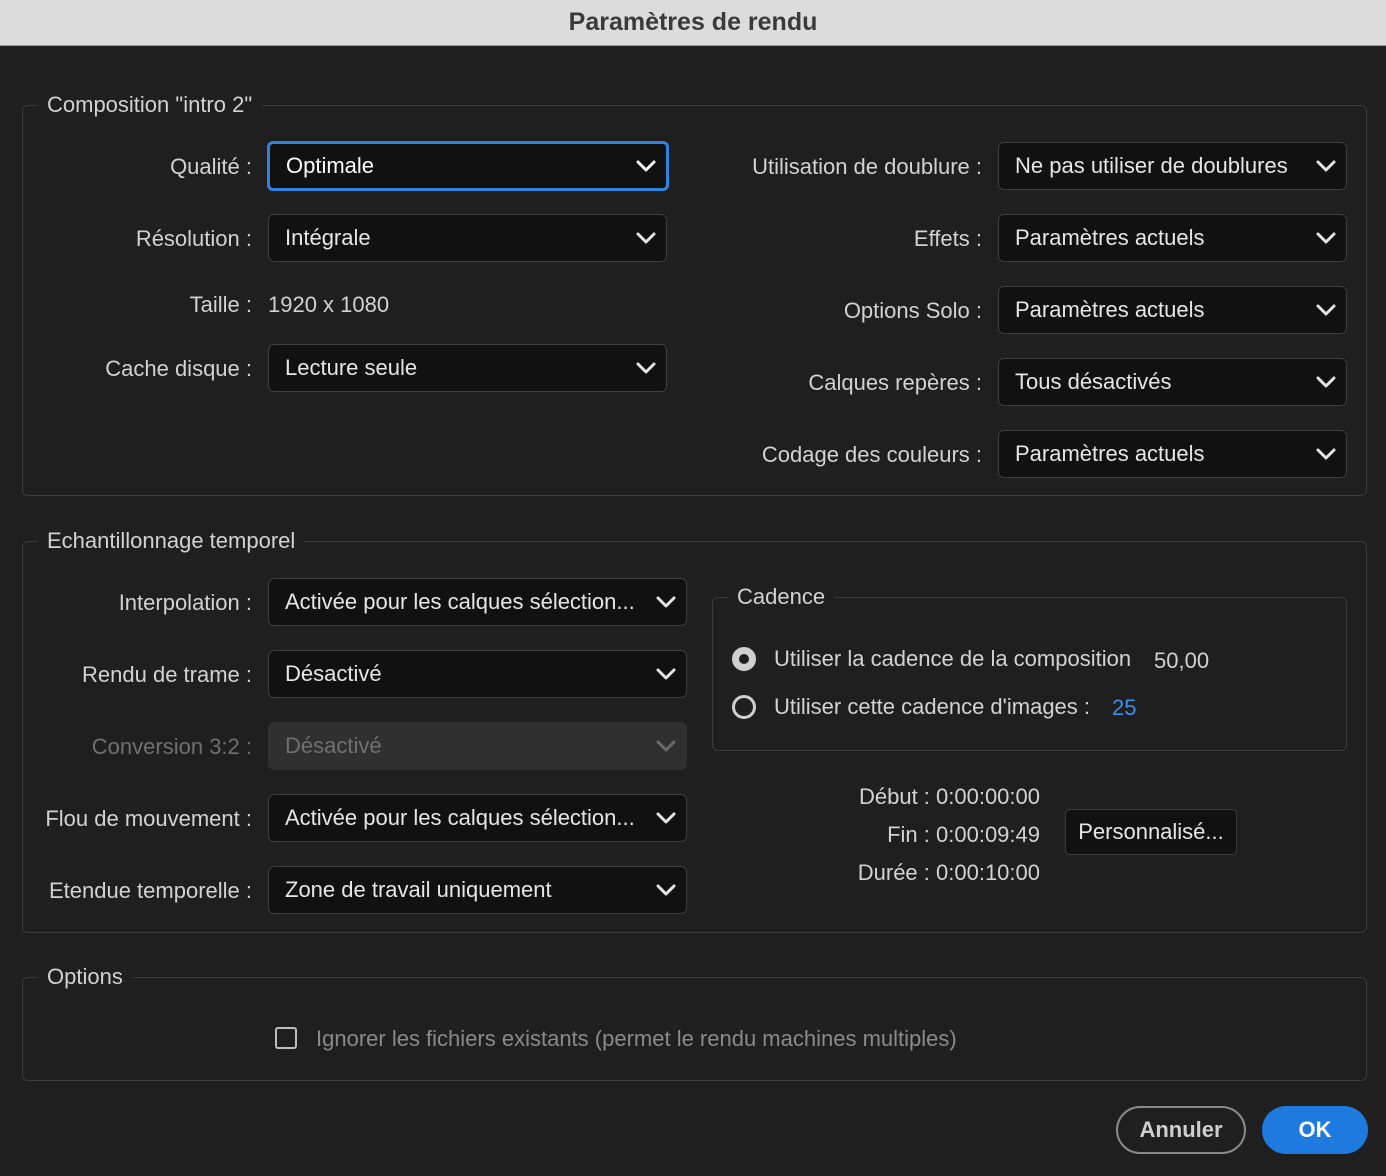  What do you see at coordinates (895, 382) in the screenshot?
I see `guide-layers-label: Calques repères :` at bounding box center [895, 382].